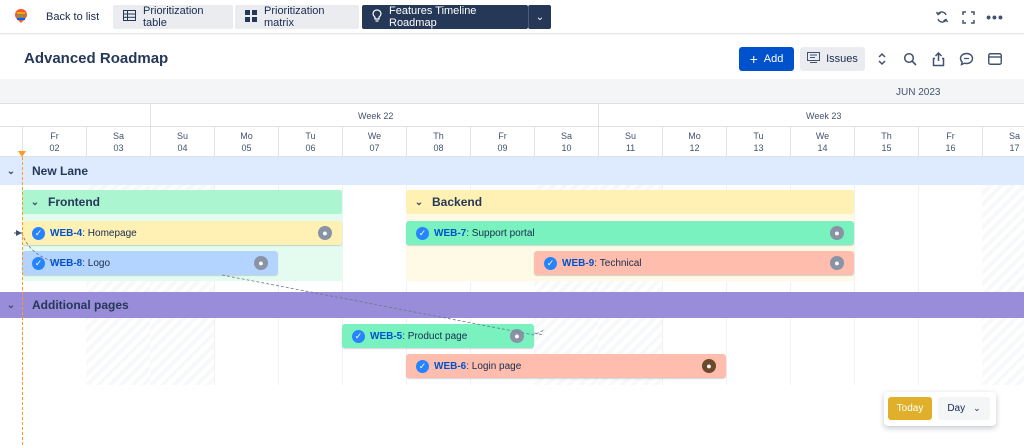  I want to click on day-column-header: Mo 12, so click(694, 142).